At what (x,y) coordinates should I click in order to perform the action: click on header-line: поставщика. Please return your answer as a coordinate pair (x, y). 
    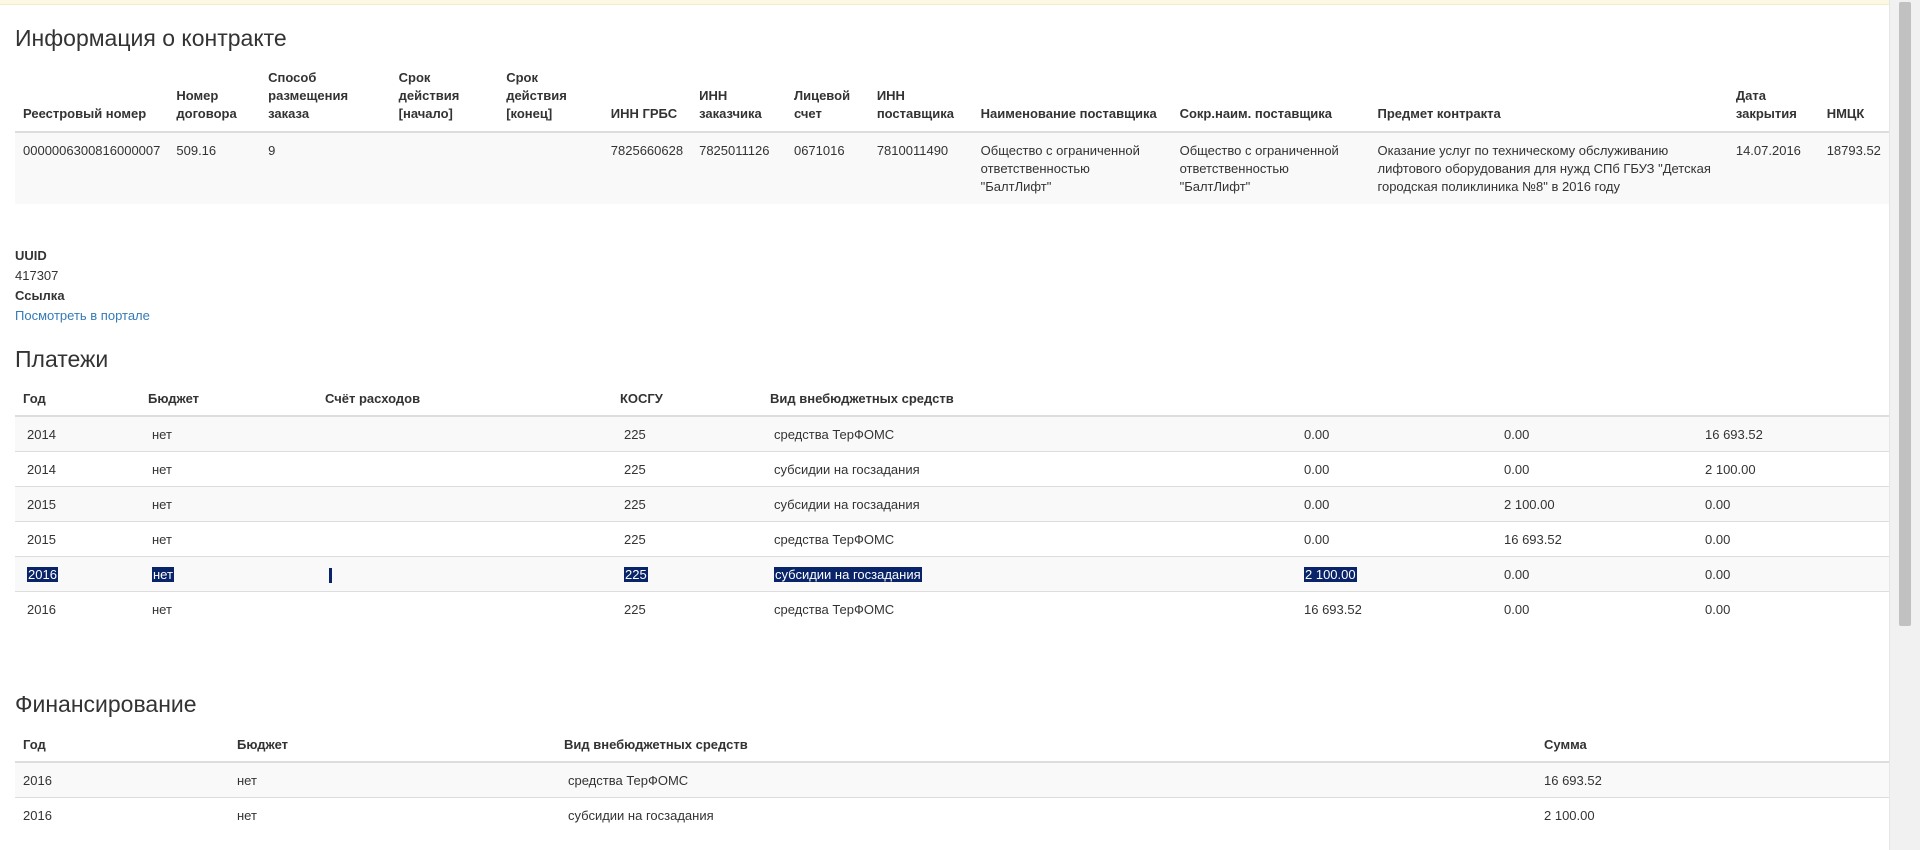
    Looking at the image, I should click on (915, 113).